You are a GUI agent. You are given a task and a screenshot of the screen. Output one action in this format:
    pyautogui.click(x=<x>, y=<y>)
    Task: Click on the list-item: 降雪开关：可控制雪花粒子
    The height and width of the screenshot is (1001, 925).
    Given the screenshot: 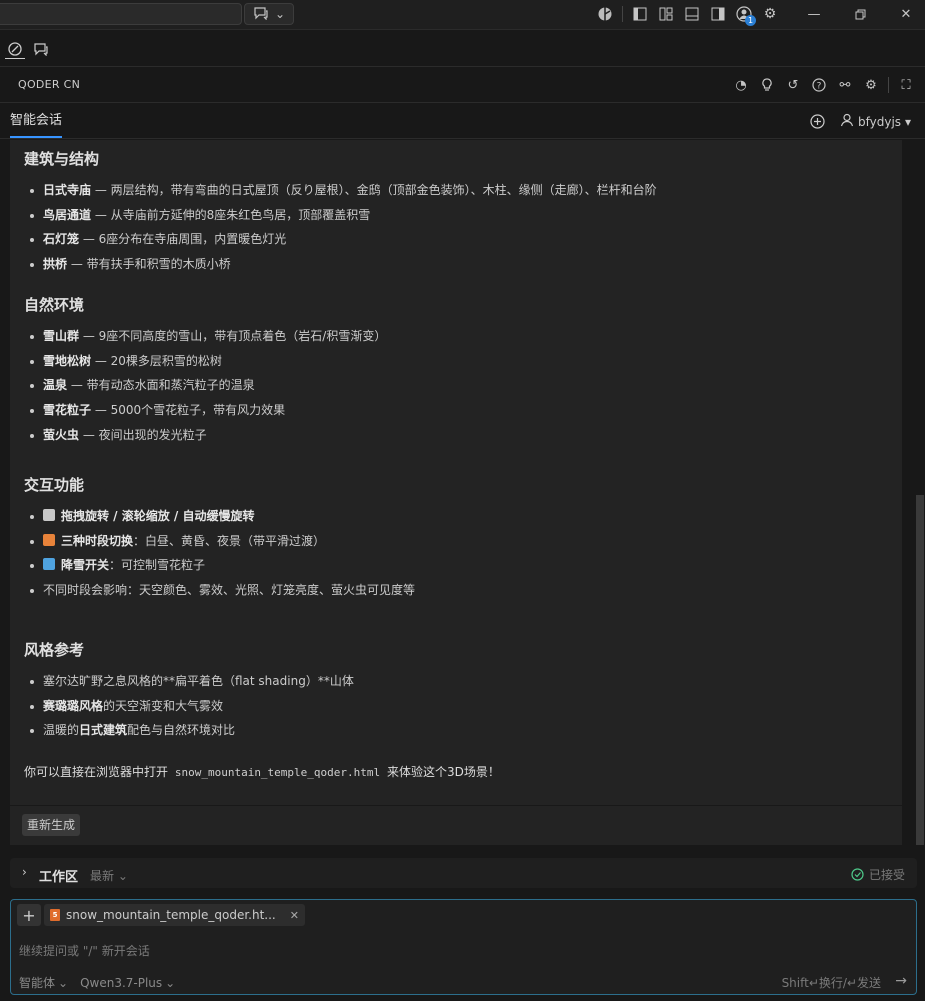 What is the action you would take?
    pyautogui.click(x=221, y=565)
    